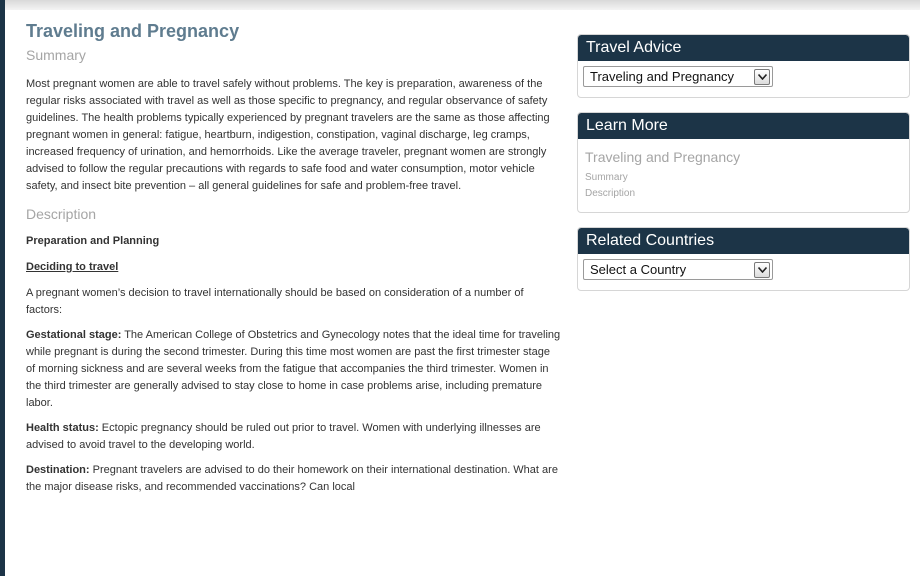  What do you see at coordinates (133, 31) in the screenshot?
I see `page-title: Traveling and Pregnancy` at bounding box center [133, 31].